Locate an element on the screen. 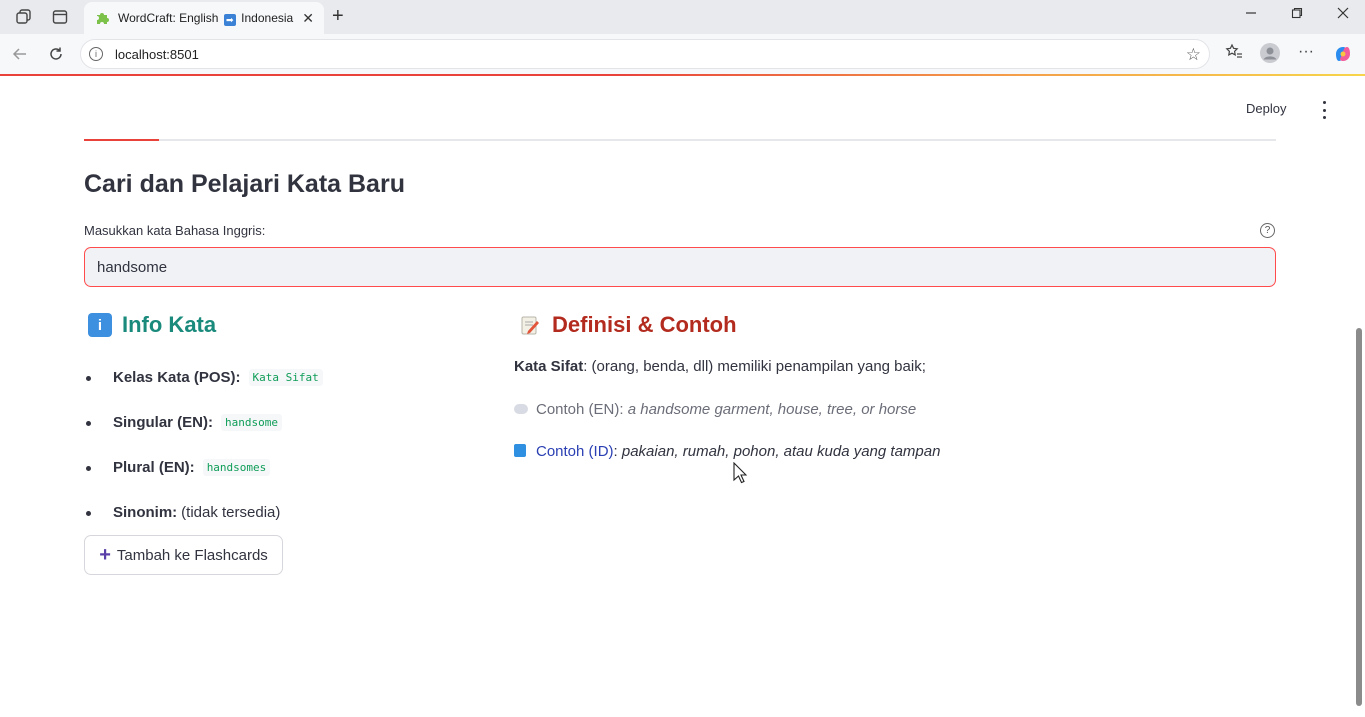 The height and width of the screenshot is (717, 1365). example-id-label: Contoh (ID) is located at coordinates (575, 451).